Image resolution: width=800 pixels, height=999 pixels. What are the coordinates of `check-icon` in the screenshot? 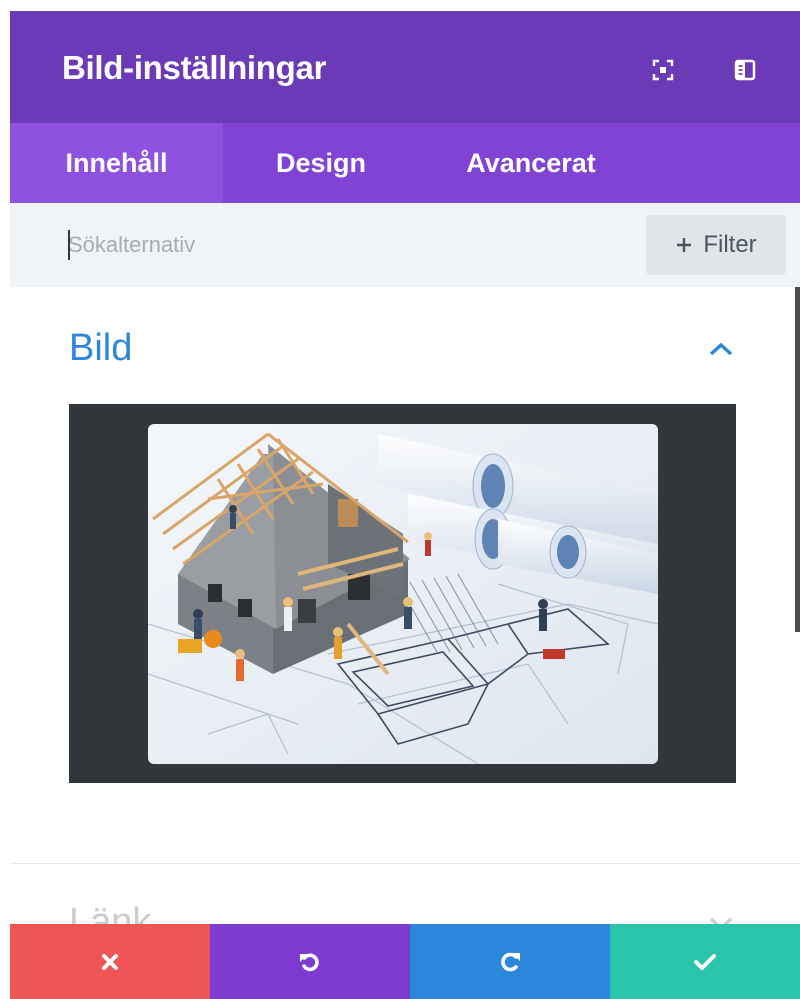 It's located at (705, 961).